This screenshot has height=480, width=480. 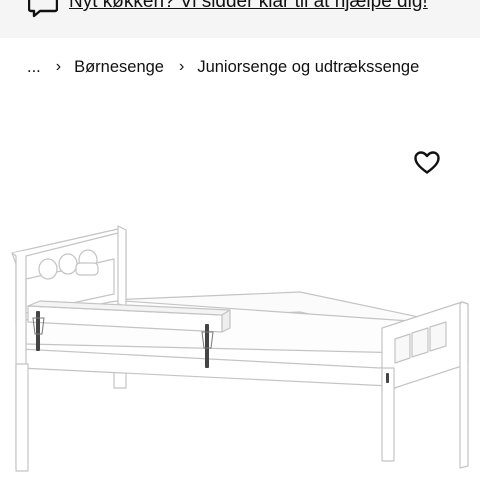 What do you see at coordinates (119, 67) in the screenshot?
I see `breadcrumb-item-boernesenge: Børnesenge` at bounding box center [119, 67].